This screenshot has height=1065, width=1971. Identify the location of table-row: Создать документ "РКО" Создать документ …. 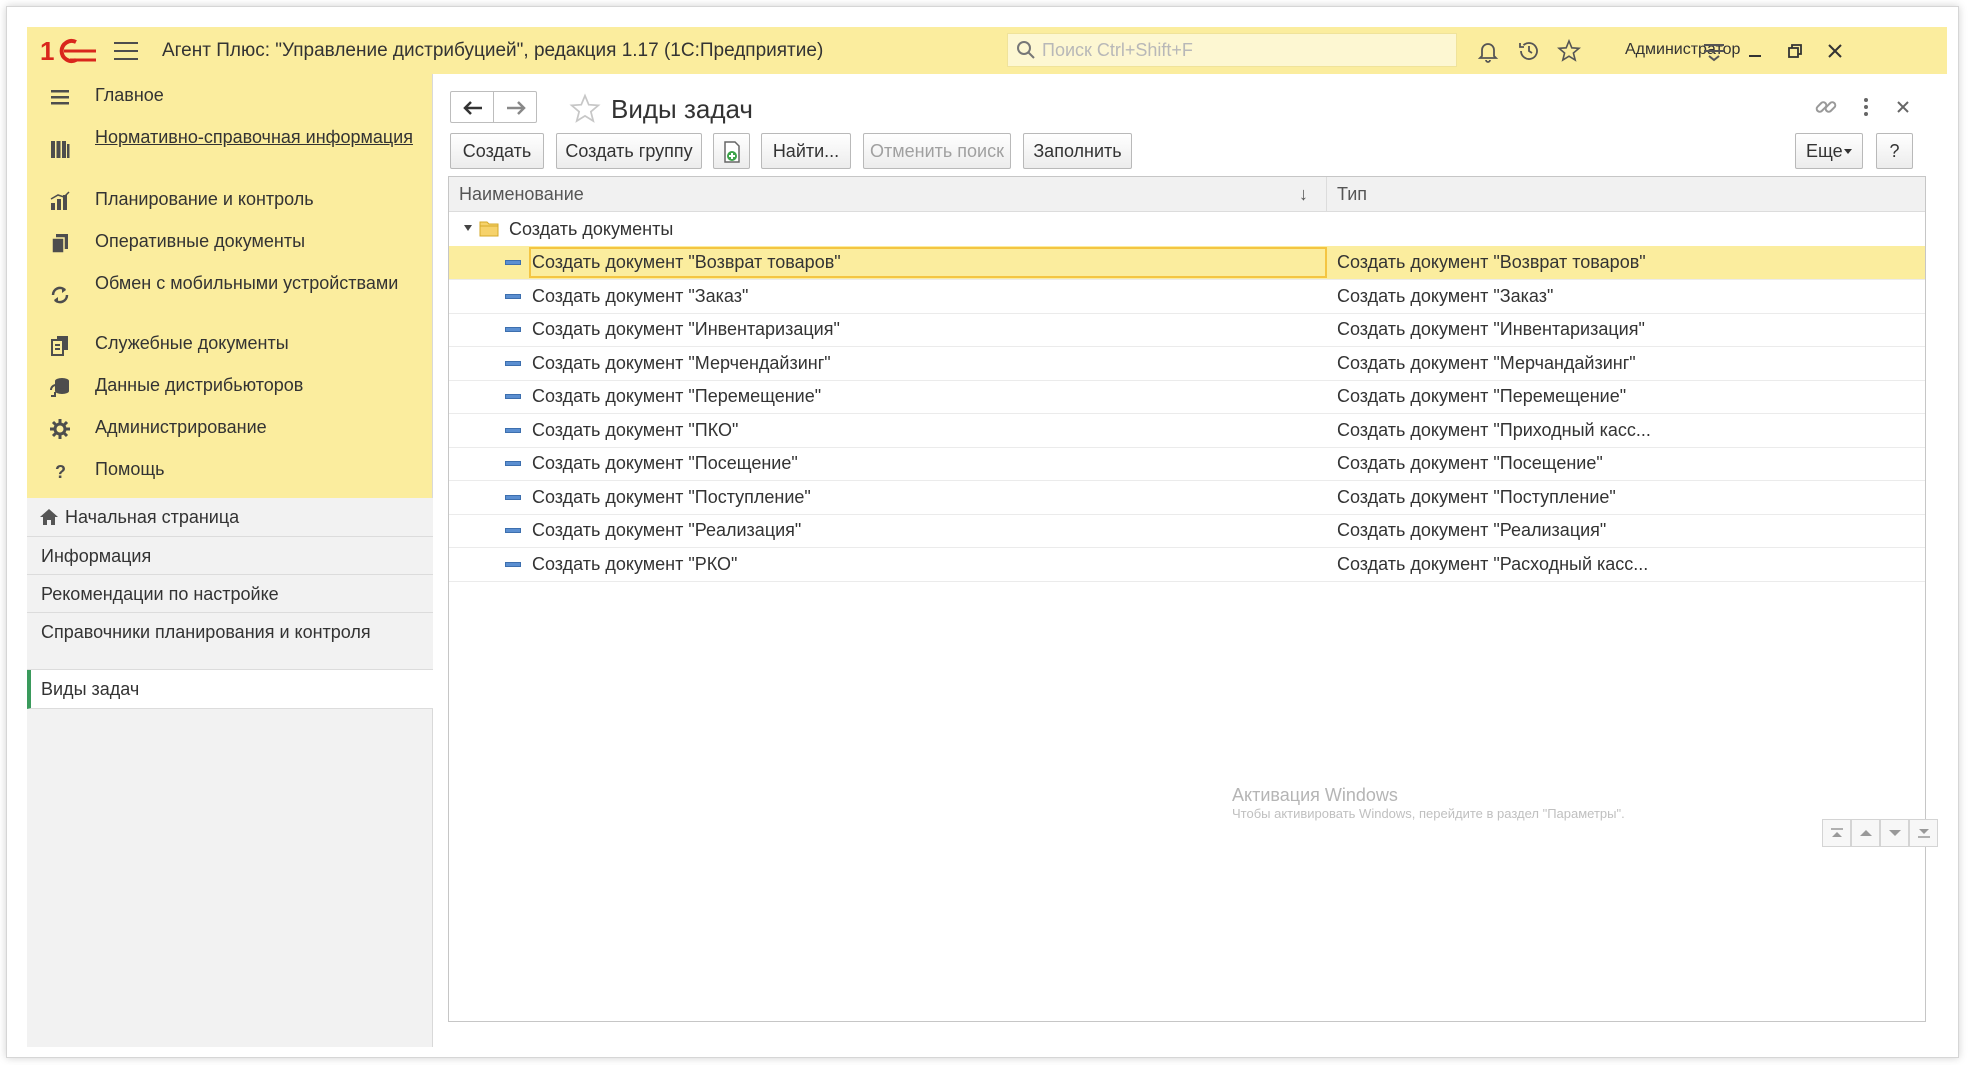
(1187, 565).